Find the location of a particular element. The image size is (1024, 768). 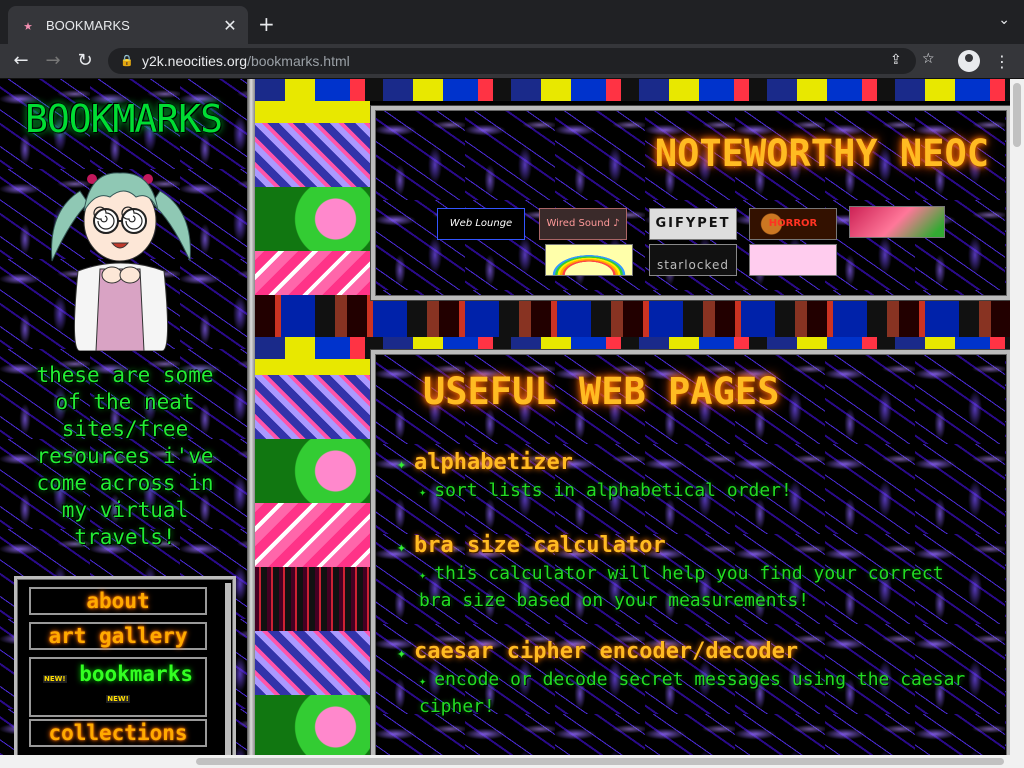

collage-red-strip is located at coordinates (632, 318).